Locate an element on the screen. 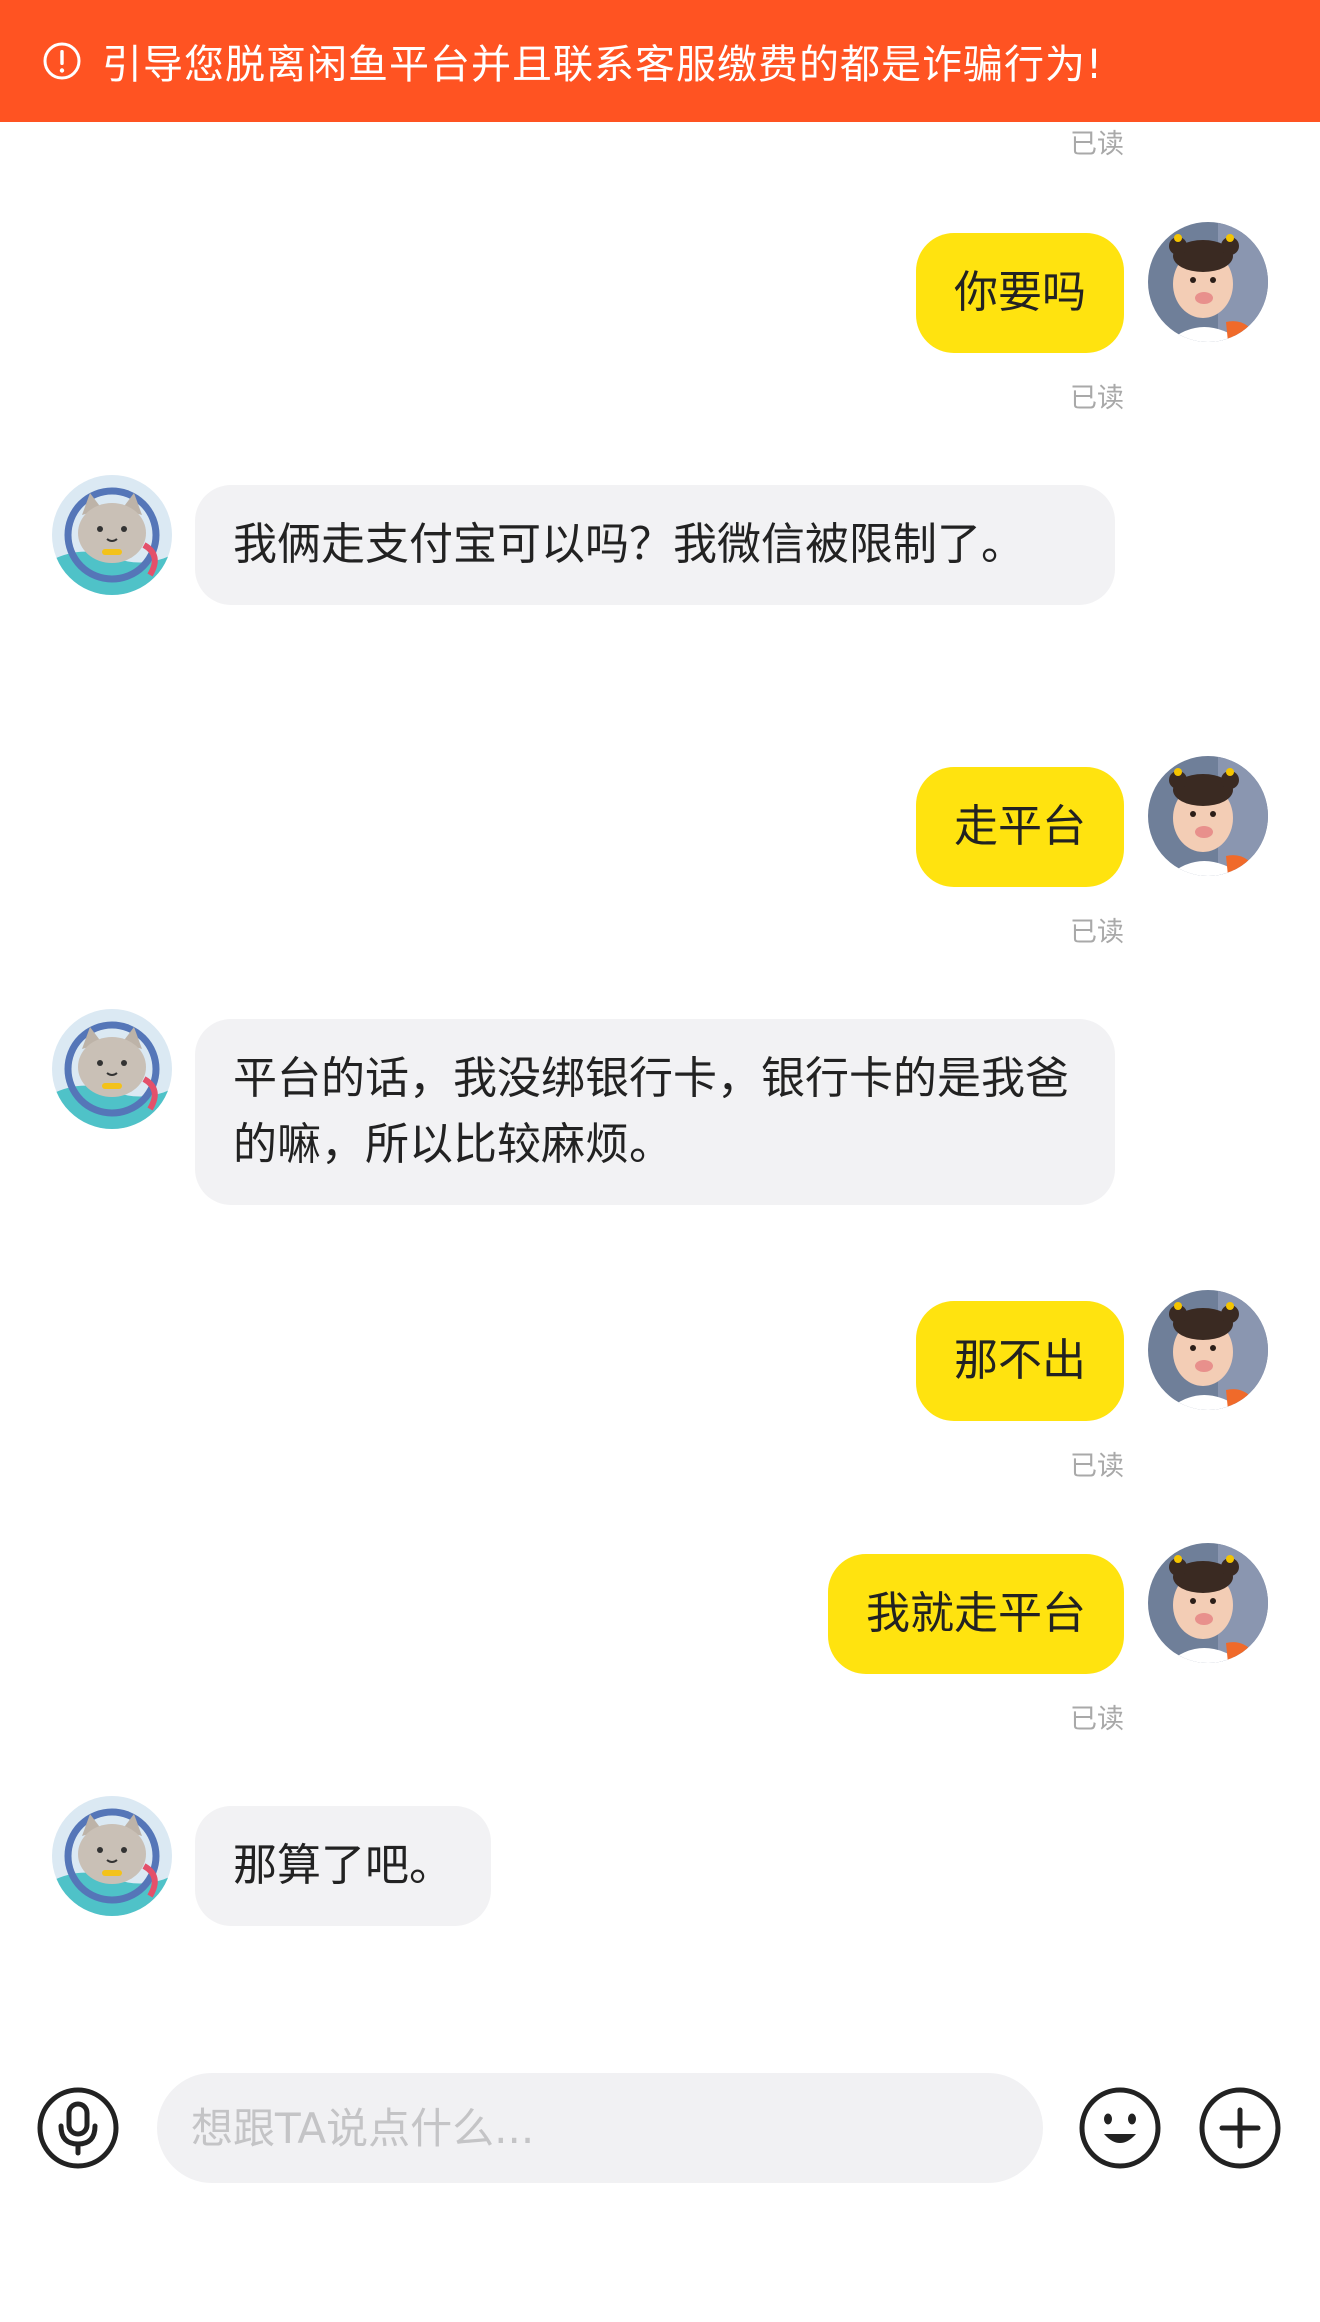  message-bubble-mine: 你要吗 is located at coordinates (1020, 293).